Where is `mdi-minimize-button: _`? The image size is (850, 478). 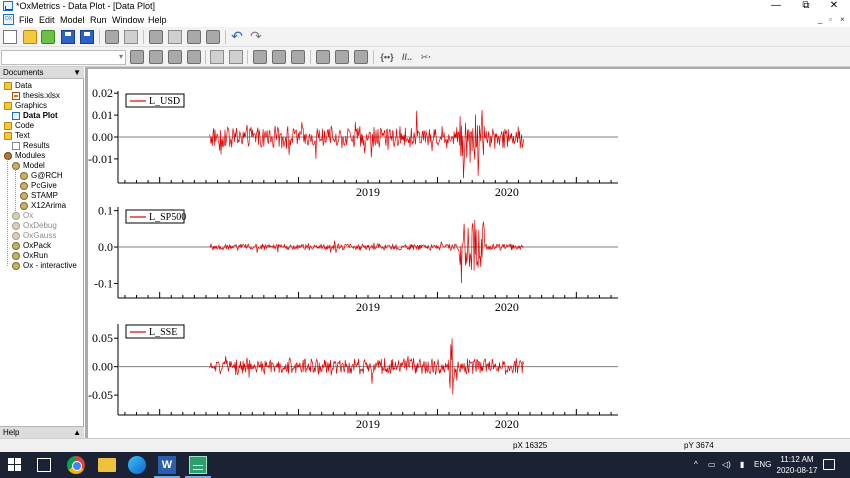
mdi-minimize-button: _ is located at coordinates (820, 20).